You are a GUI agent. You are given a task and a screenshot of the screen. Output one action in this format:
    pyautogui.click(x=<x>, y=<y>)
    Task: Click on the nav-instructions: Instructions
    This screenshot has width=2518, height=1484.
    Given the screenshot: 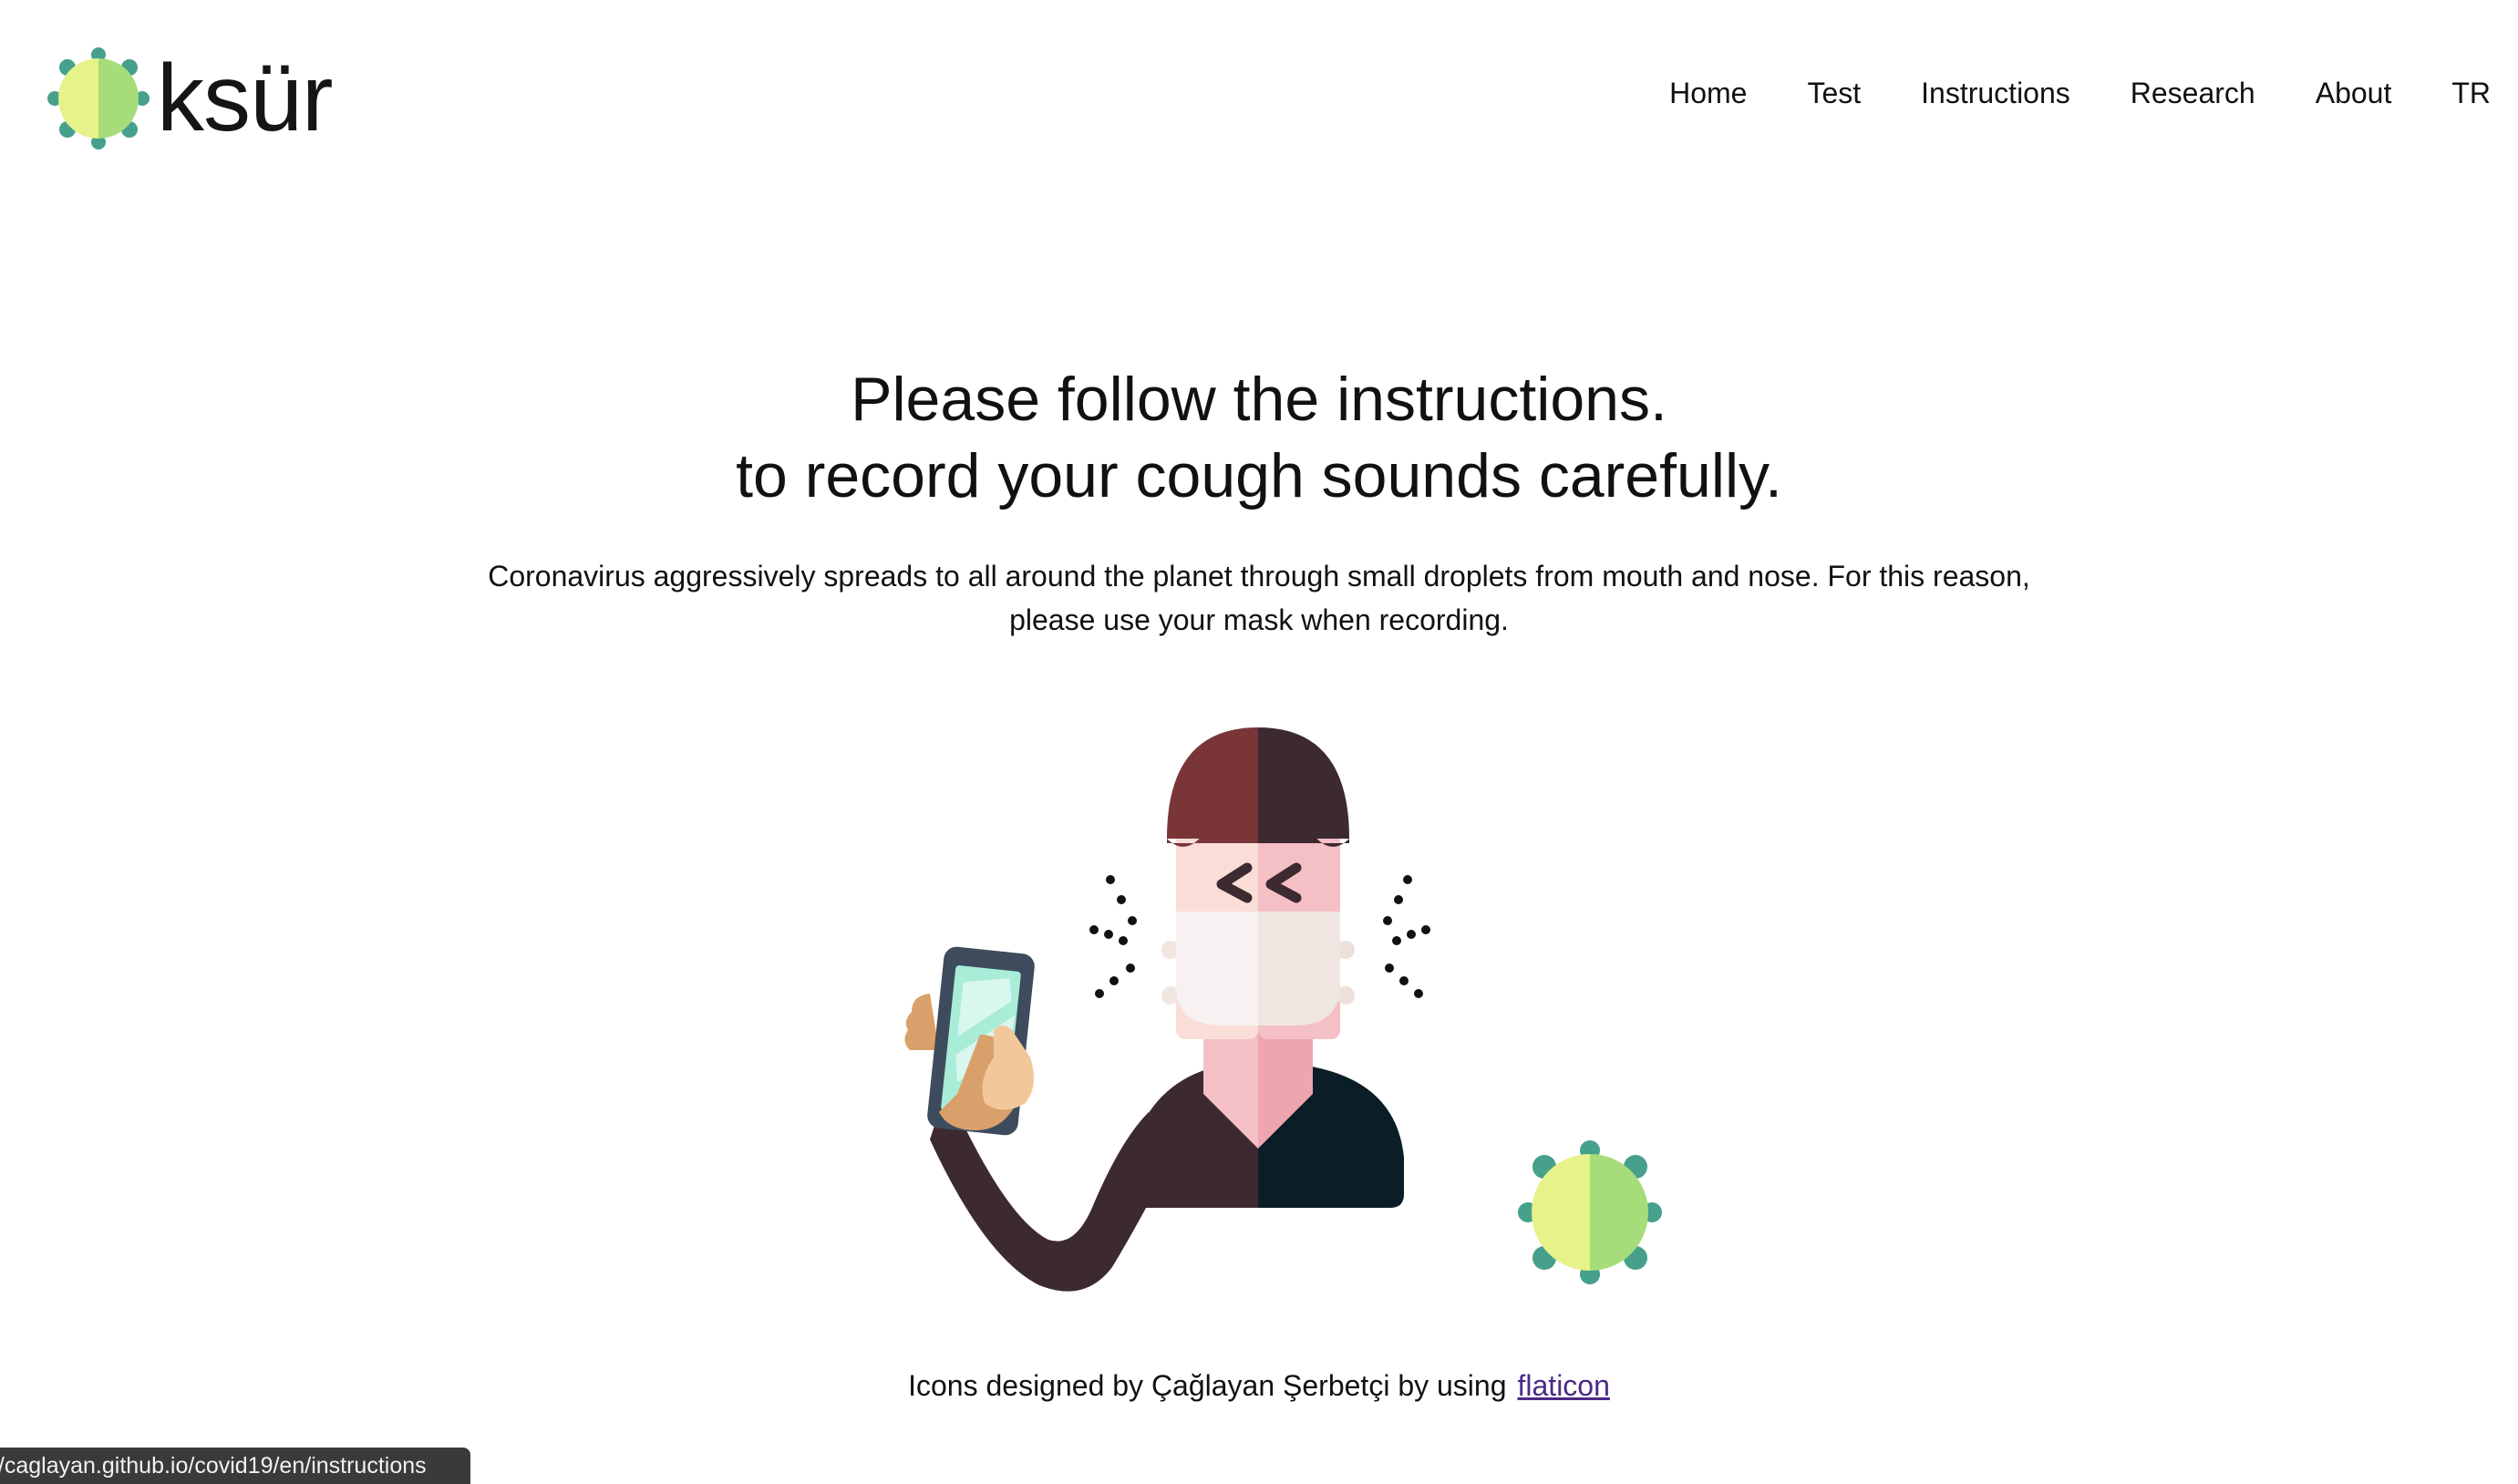 What is the action you would take?
    pyautogui.click(x=1995, y=93)
    